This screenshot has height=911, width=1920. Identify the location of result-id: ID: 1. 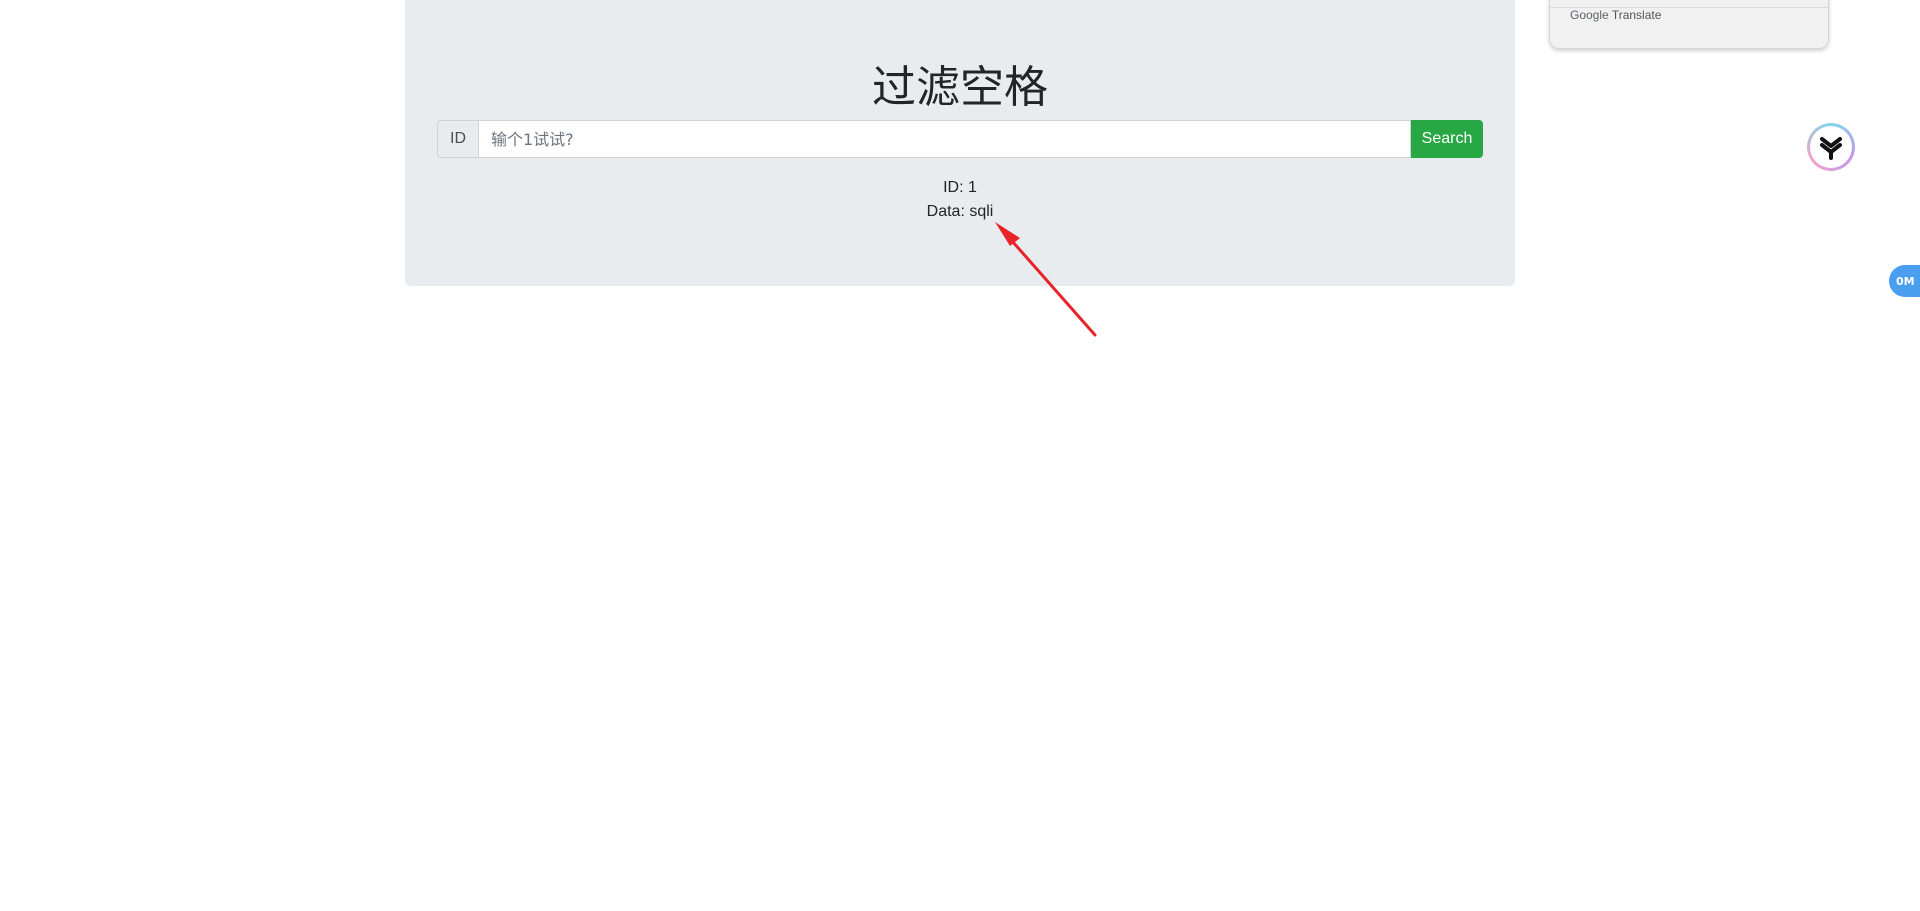
(960, 187).